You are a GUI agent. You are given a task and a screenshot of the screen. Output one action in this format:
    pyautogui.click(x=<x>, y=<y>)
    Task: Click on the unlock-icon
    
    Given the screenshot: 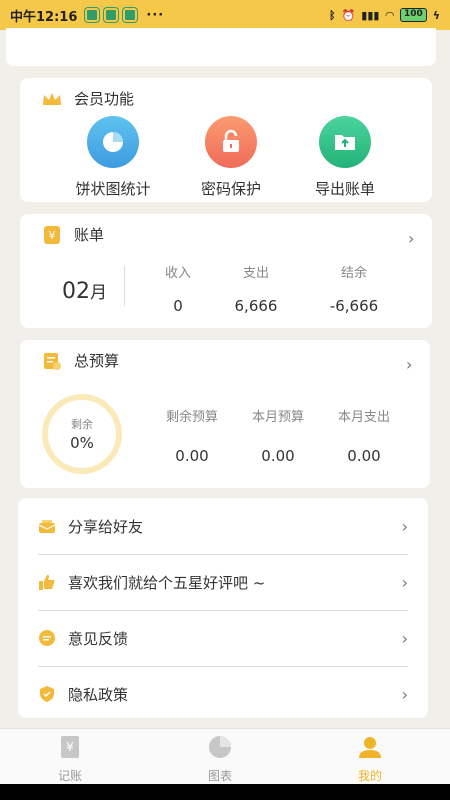 What is the action you would take?
    pyautogui.click(x=231, y=140)
    